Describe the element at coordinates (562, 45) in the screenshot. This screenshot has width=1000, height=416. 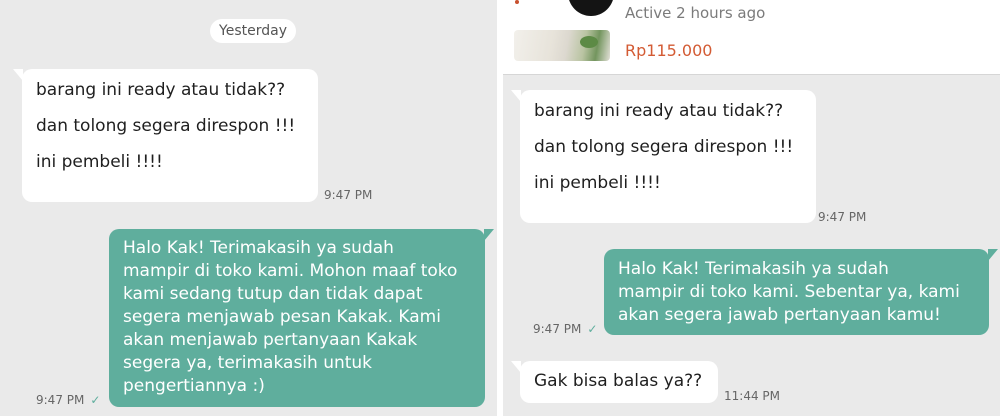
I see `product-thumbnail` at that location.